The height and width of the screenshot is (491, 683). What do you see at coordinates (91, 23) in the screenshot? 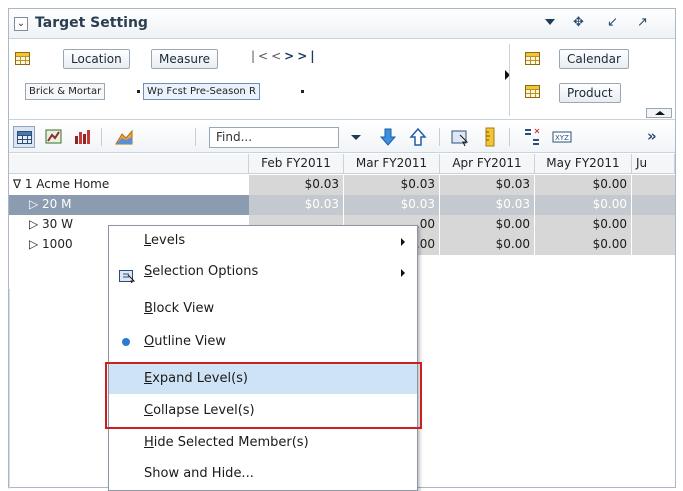
I see `panel-title: Target Setting` at bounding box center [91, 23].